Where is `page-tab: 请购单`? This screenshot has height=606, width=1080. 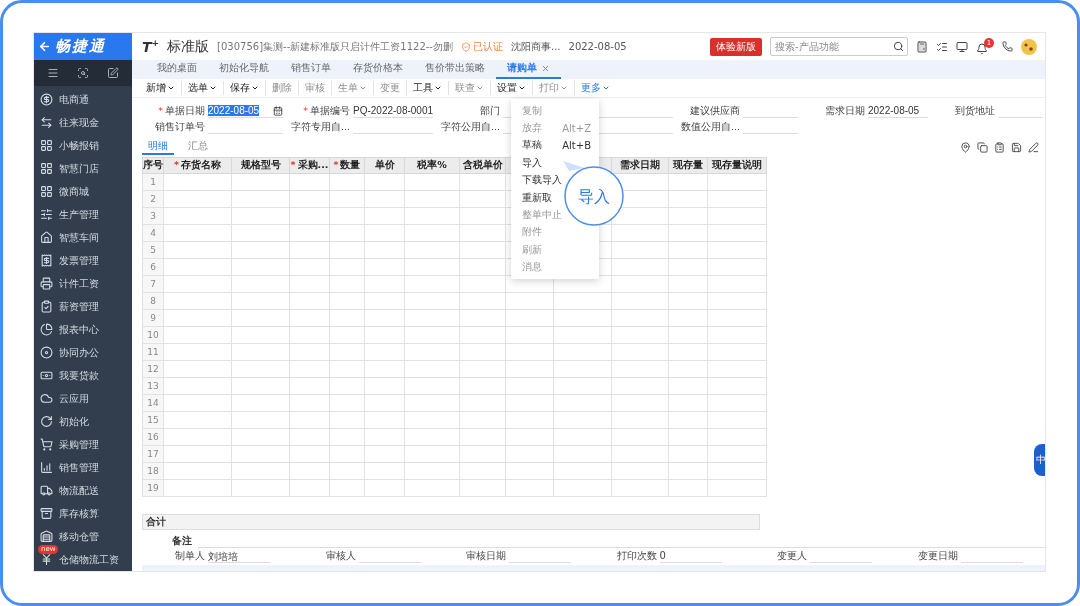
page-tab: 请购单 is located at coordinates (528, 69).